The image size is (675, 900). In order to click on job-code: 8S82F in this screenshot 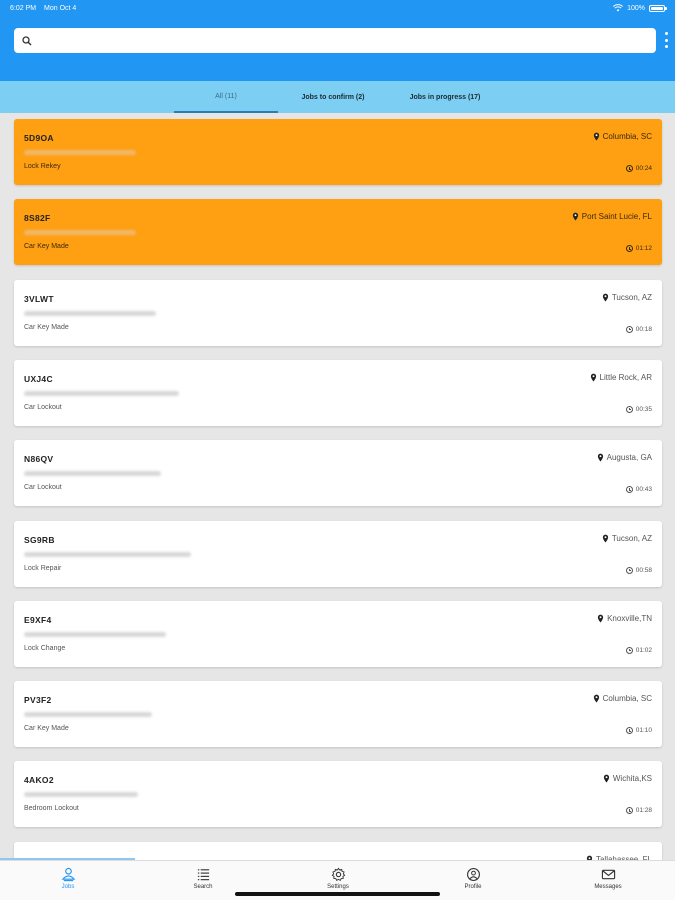, I will do `click(37, 218)`.